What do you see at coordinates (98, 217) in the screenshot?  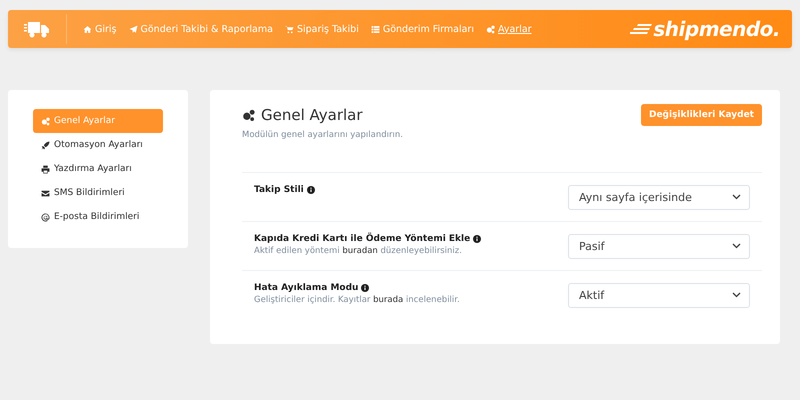 I see `sidebar-item: E-posta Bildirimleri` at bounding box center [98, 217].